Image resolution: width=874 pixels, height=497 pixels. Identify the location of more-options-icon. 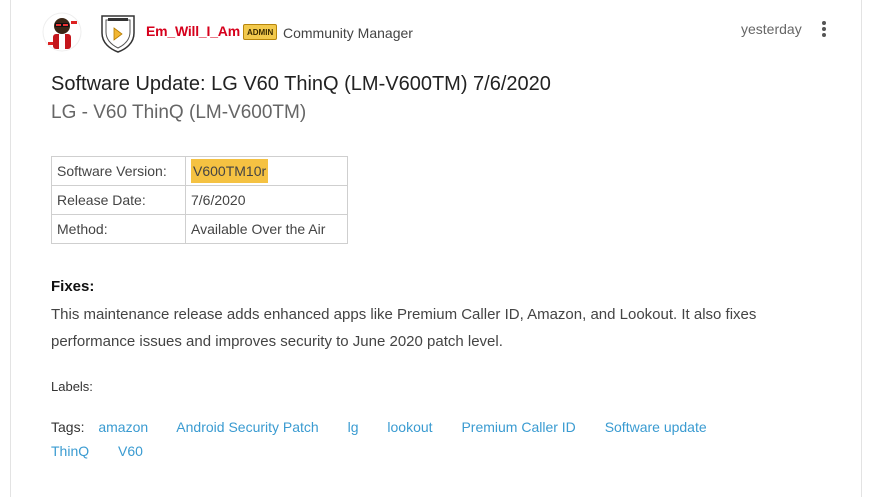
(824, 29).